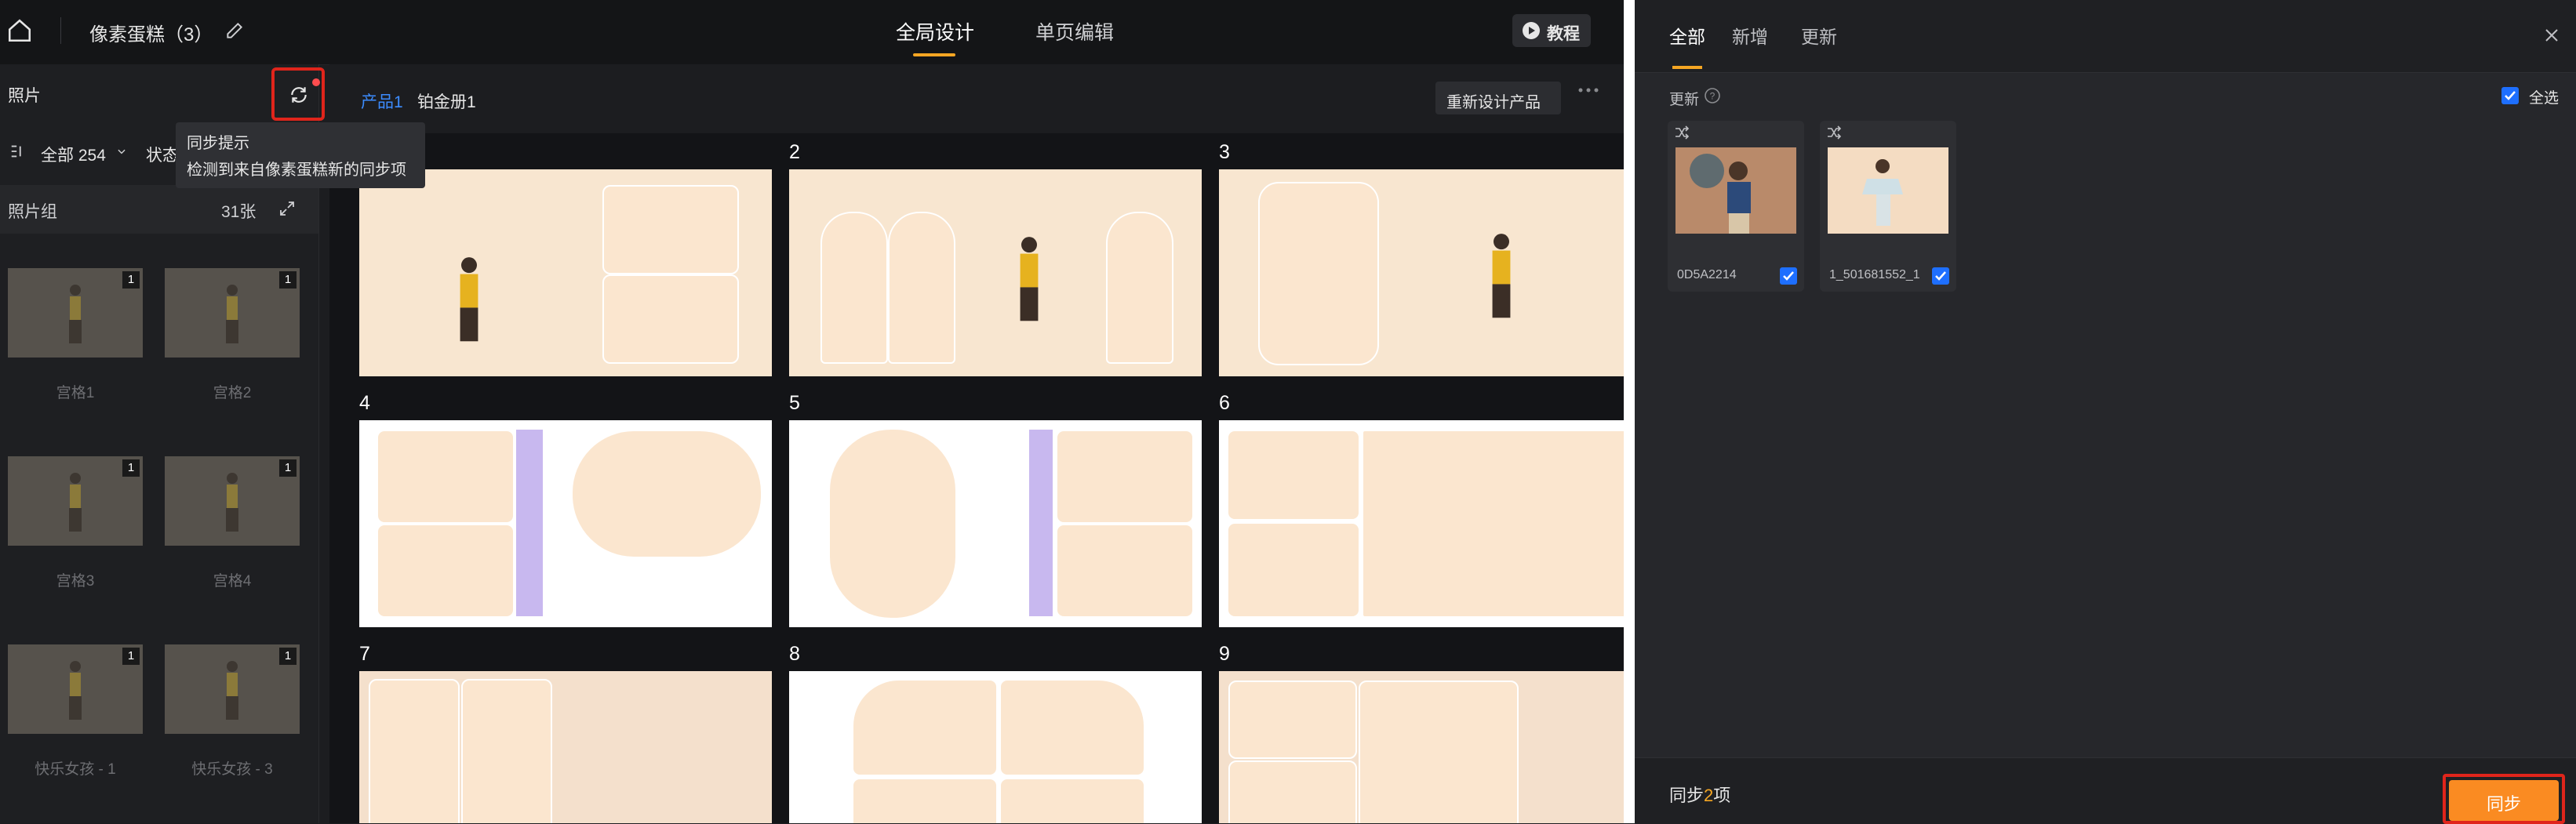  What do you see at coordinates (812, 32) in the screenshot?
I see `top-bar: 像素蛋糕（3） 全局设计 单页编辑 教程` at bounding box center [812, 32].